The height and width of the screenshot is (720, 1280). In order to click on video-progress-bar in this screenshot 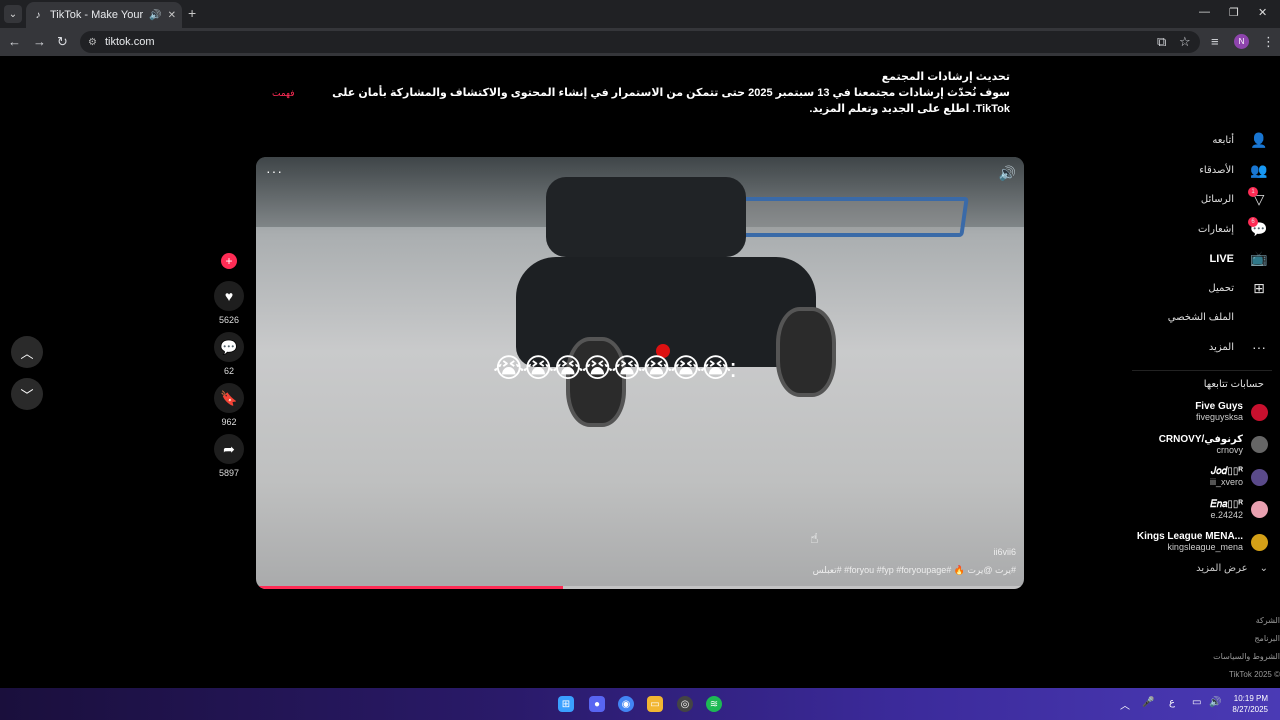, I will do `click(640, 587)`.